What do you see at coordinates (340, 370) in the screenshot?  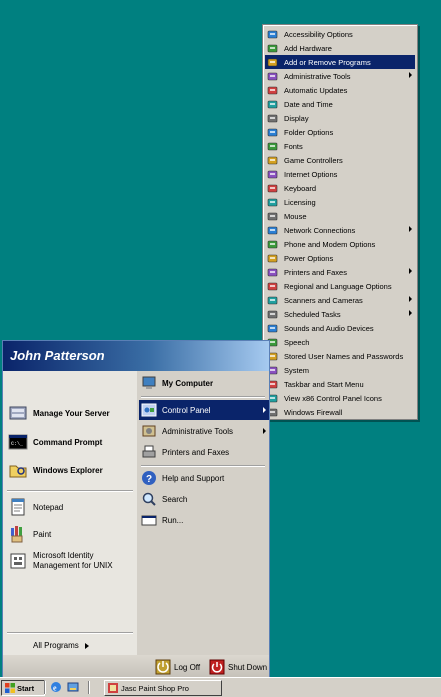 I see `cp-item-system: System` at bounding box center [340, 370].